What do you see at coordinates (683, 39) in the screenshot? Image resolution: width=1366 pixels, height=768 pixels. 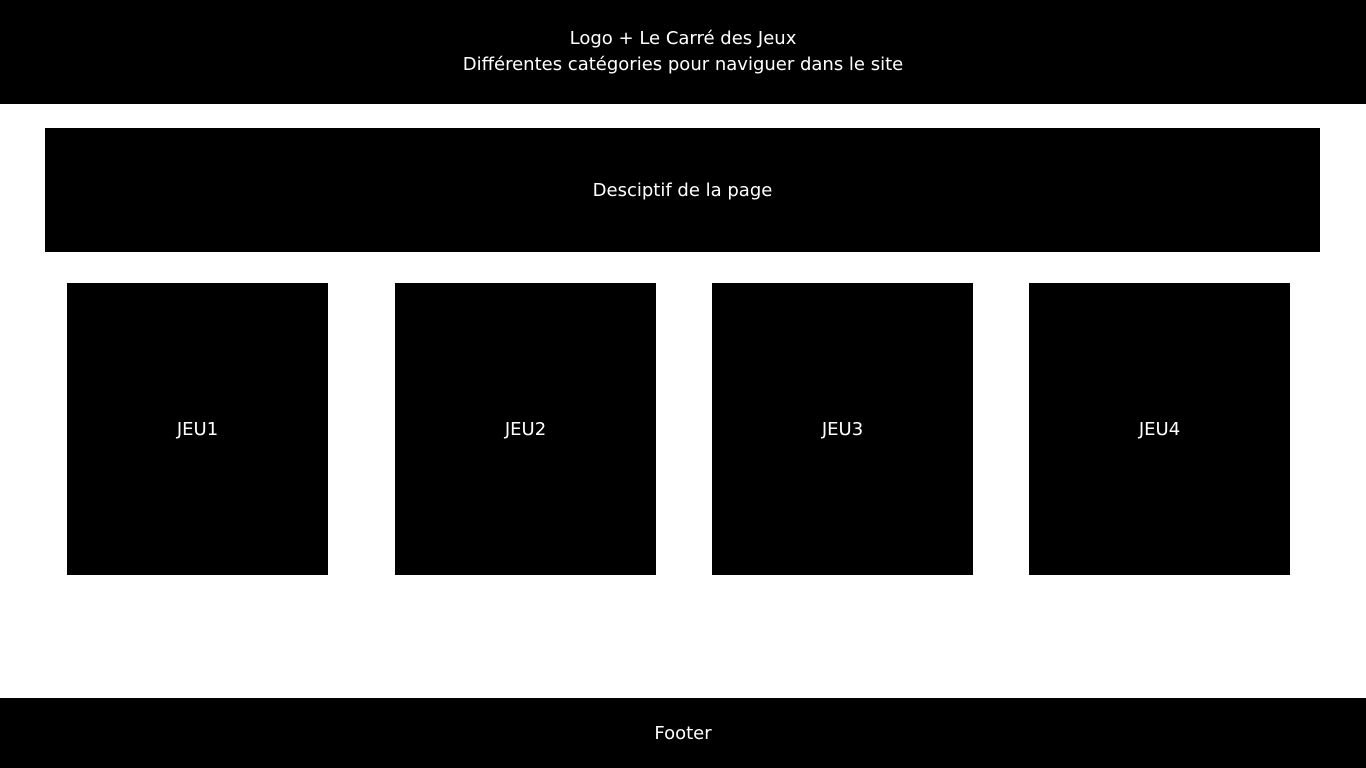 I see `site-title: Logo + Le Carré des Jeux` at bounding box center [683, 39].